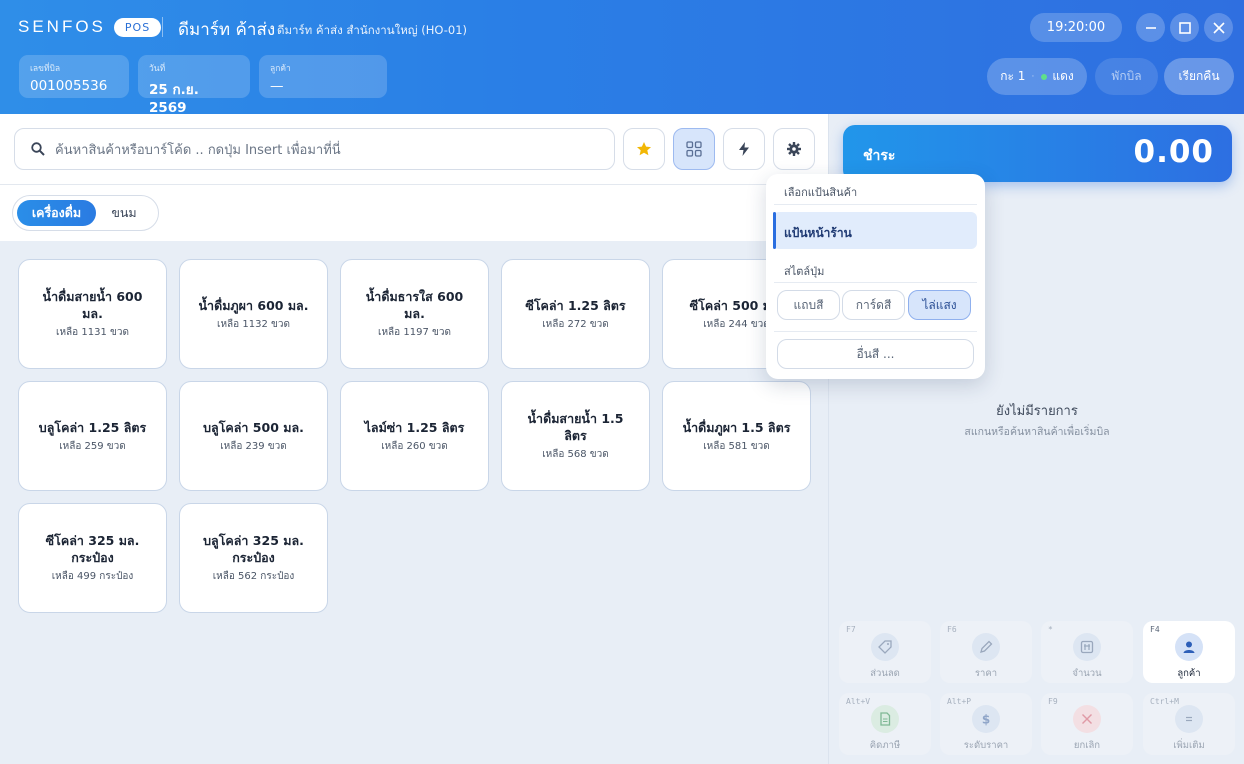  What do you see at coordinates (1037, 76) in the screenshot?
I see `shift-pill: กะ 1 · แดง` at bounding box center [1037, 76].